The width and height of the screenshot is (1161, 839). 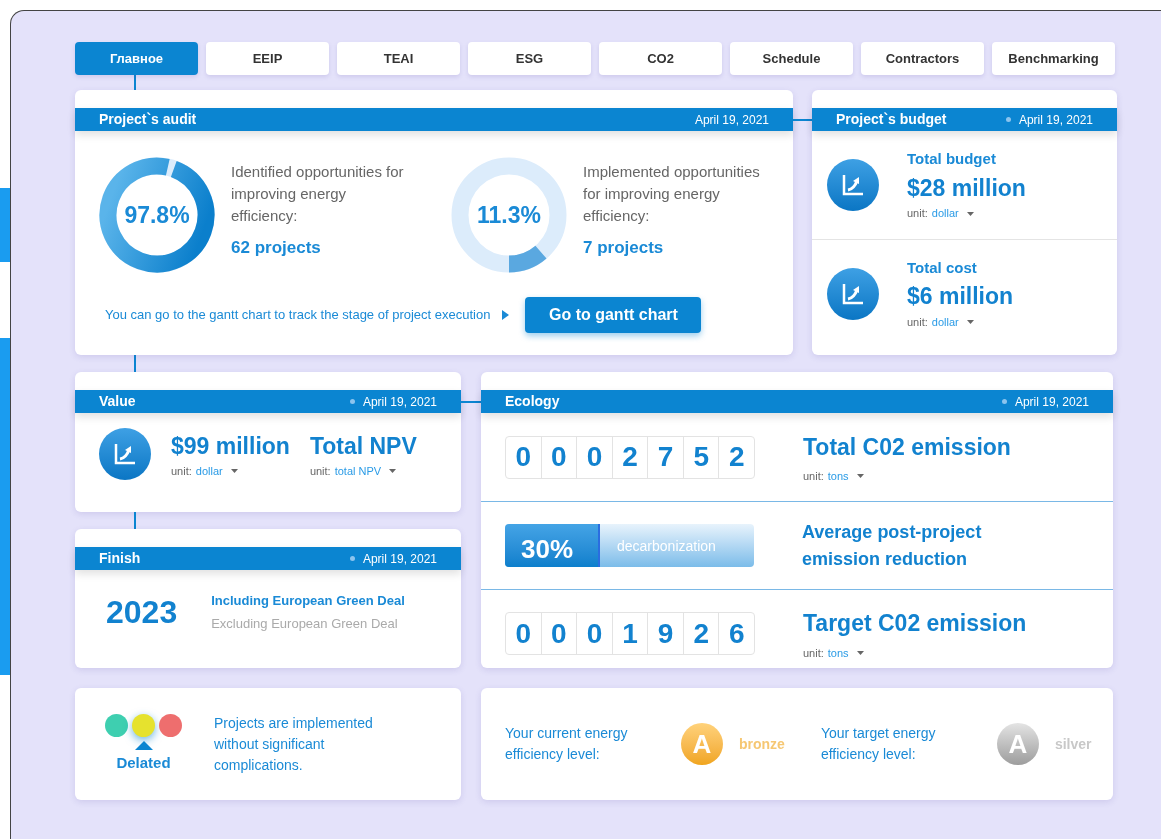 I want to click on pointer-icon, so click(x=143, y=745).